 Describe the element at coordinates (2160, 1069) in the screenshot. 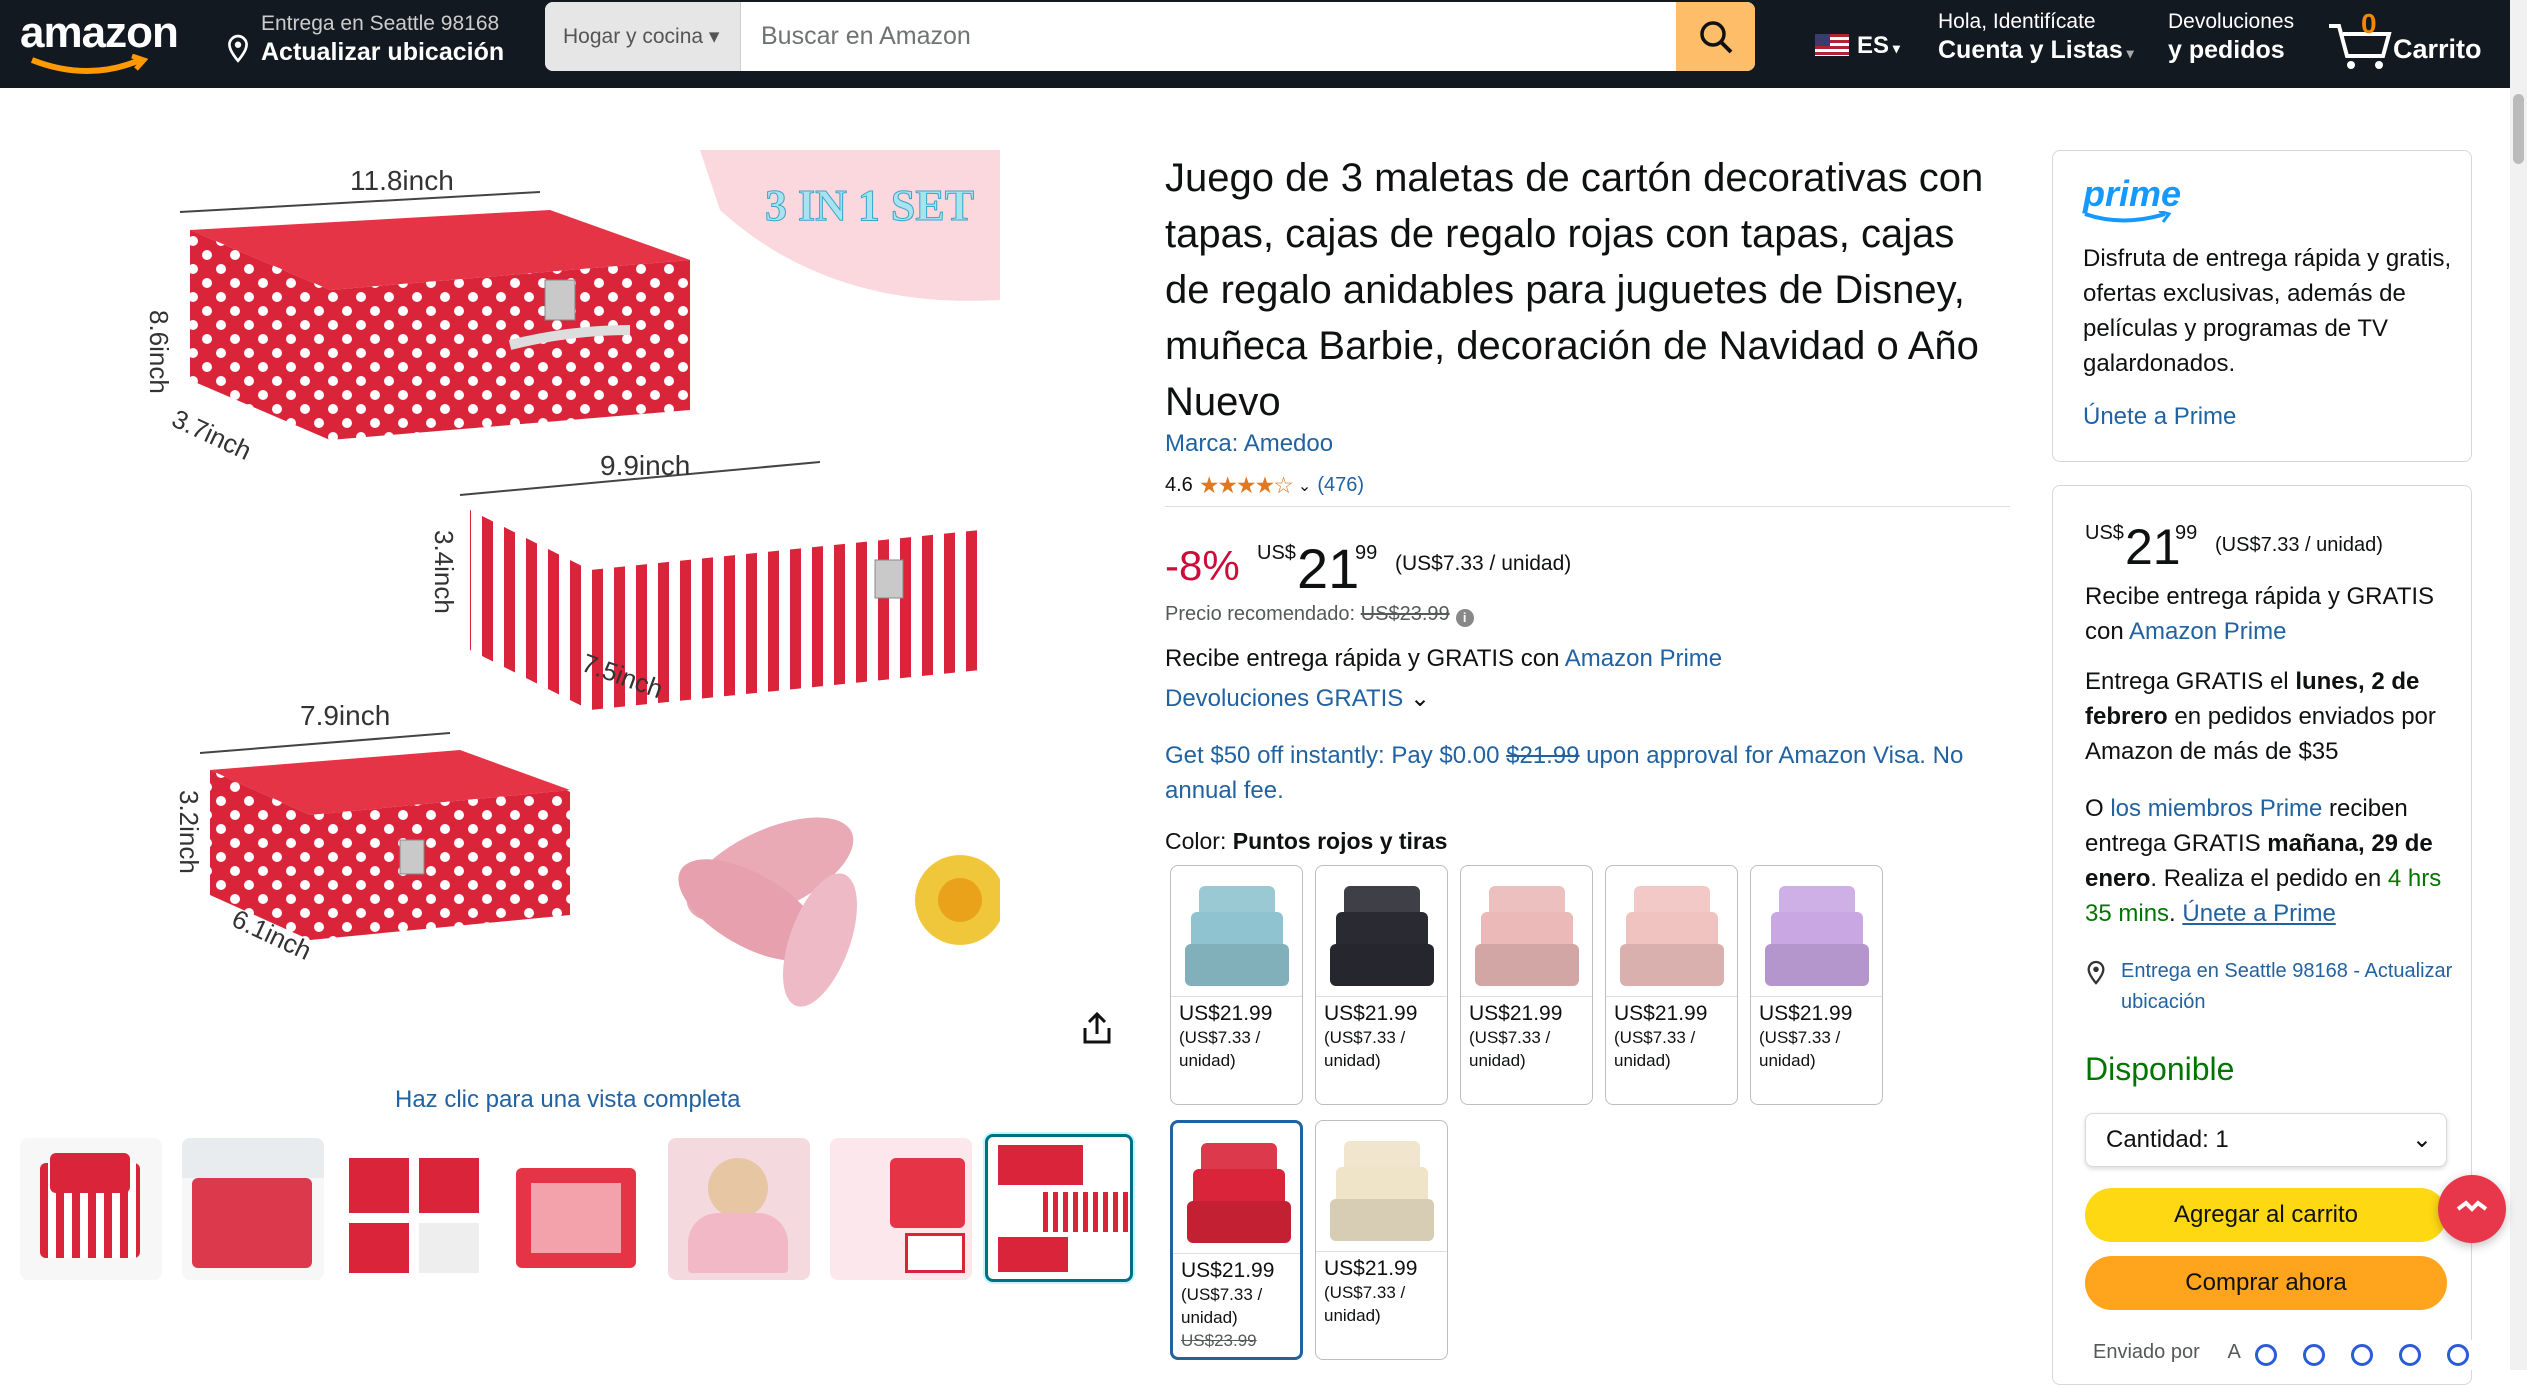

I see `availability-status: Disponible` at that location.